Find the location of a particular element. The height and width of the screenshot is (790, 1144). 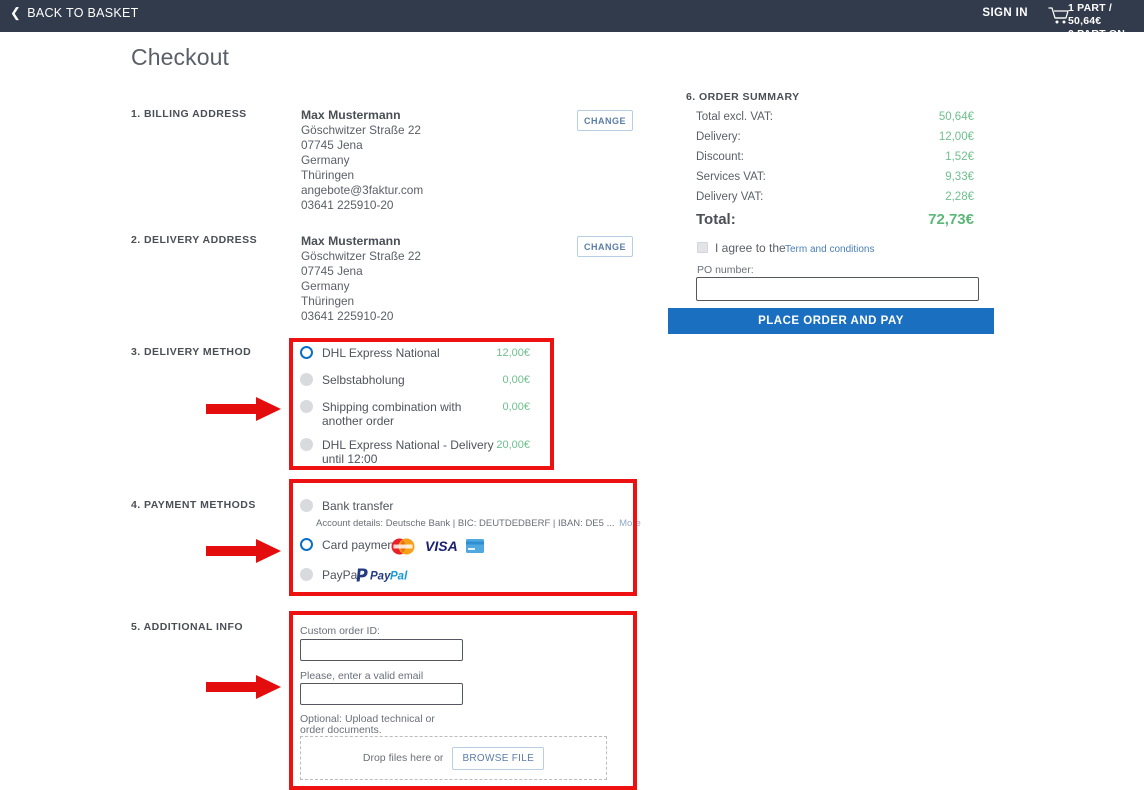

chevron-left-icon: ❮ is located at coordinates (16, 12).